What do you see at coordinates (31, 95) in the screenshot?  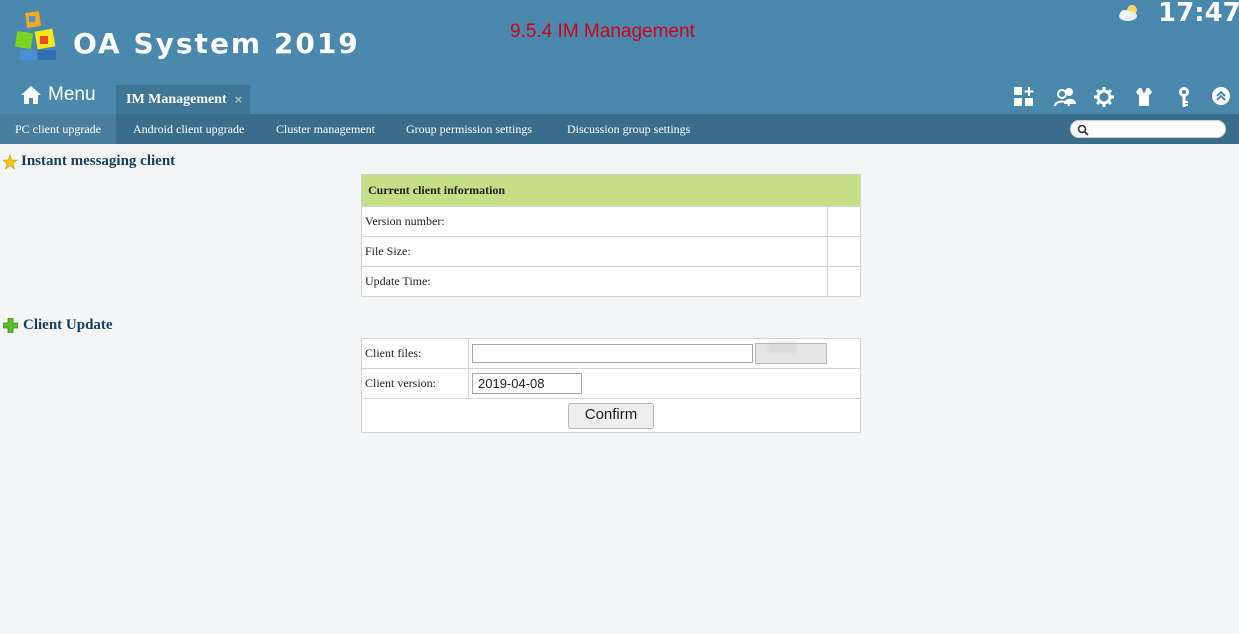 I see `home-icon` at bounding box center [31, 95].